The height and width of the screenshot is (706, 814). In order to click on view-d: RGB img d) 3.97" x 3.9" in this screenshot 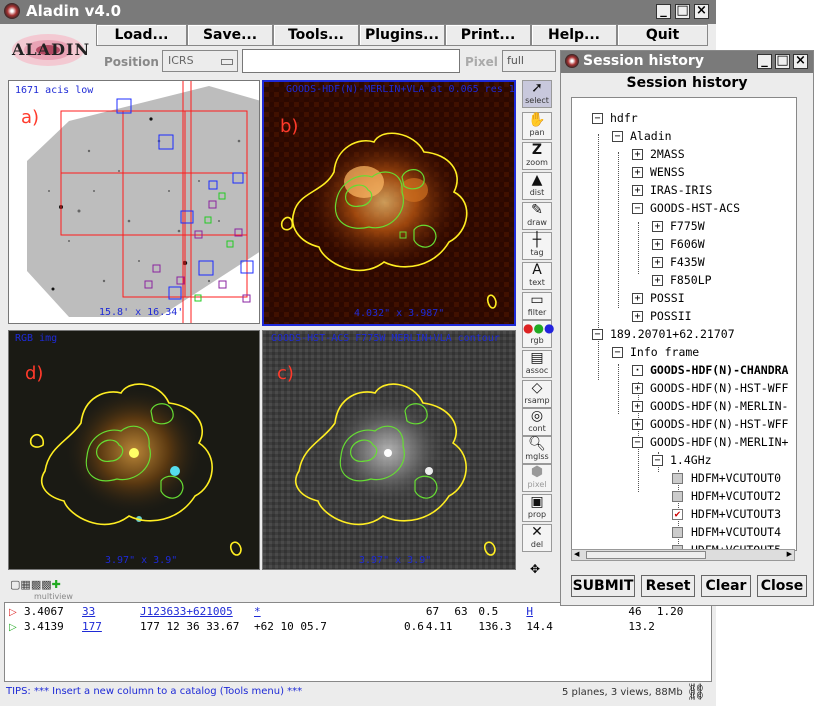, I will do `click(134, 450)`.